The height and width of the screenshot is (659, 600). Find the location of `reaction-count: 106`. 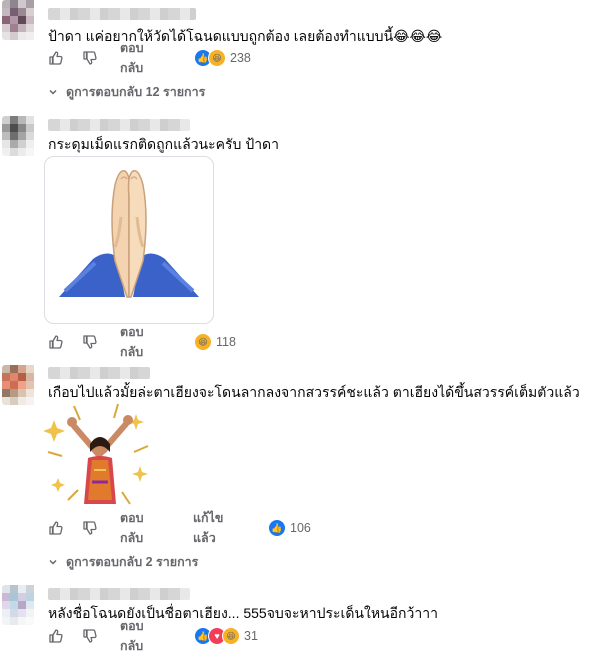

reaction-count: 106 is located at coordinates (300, 528).